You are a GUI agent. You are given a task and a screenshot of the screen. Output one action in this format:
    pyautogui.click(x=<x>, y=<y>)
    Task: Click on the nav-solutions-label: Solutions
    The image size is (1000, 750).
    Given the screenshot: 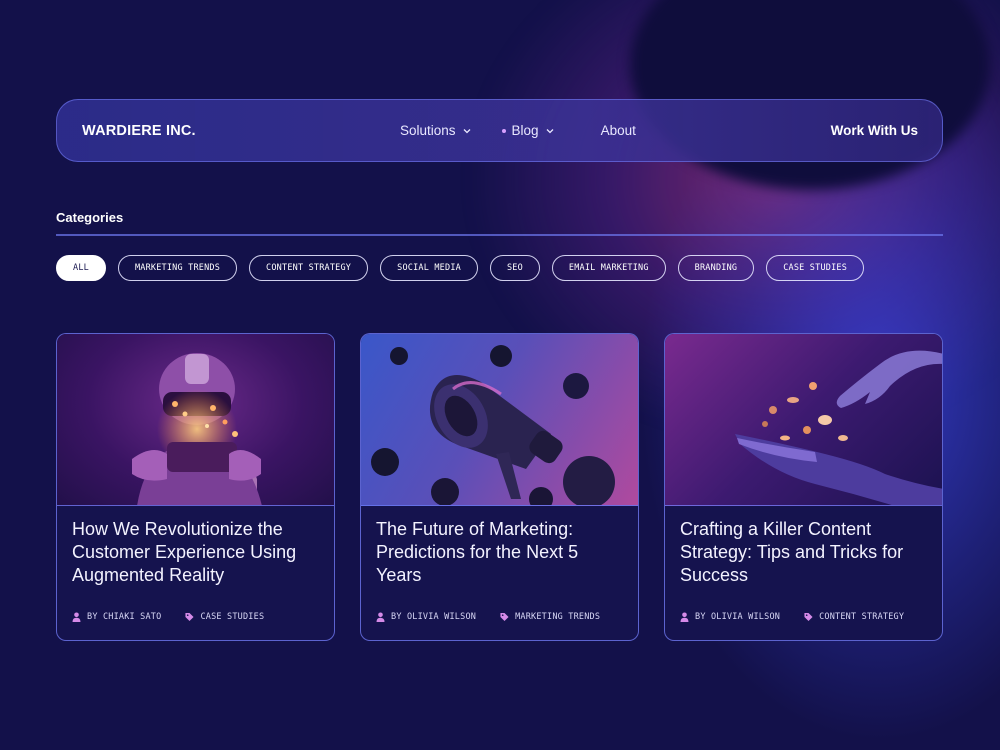 What is the action you would take?
    pyautogui.click(x=428, y=130)
    